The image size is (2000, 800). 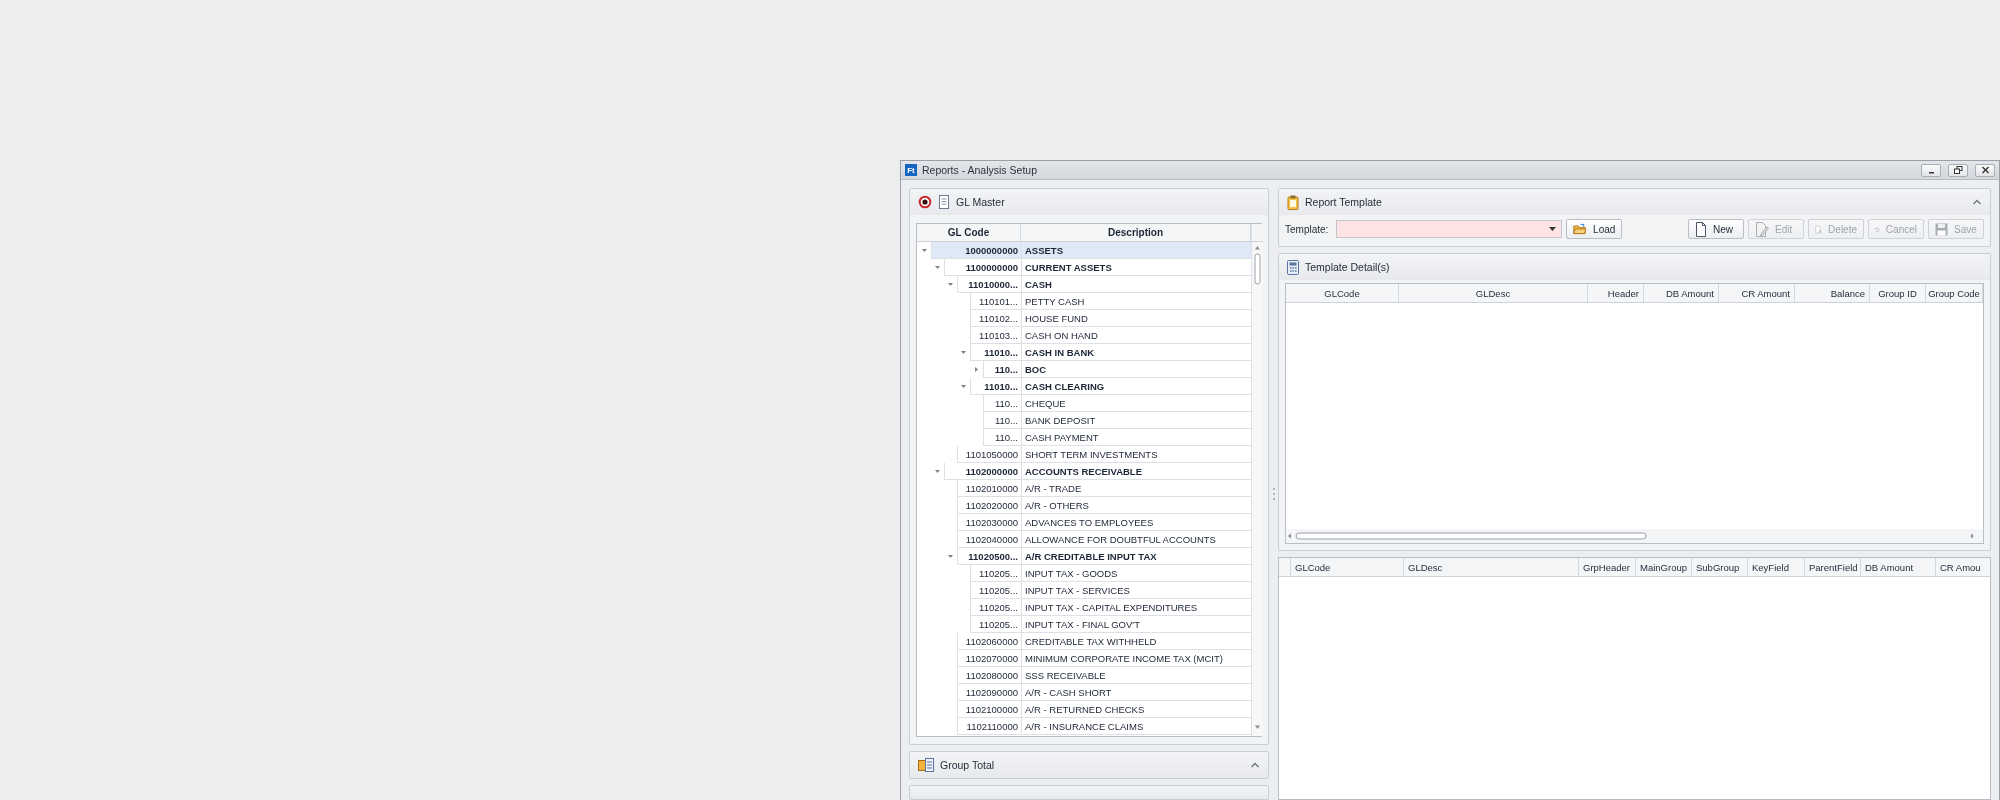 What do you see at coordinates (1104, 658) in the screenshot?
I see `tree-row: 1102070000 MINIMUM CORPORATE INCOME TAX (MCIT)` at bounding box center [1104, 658].